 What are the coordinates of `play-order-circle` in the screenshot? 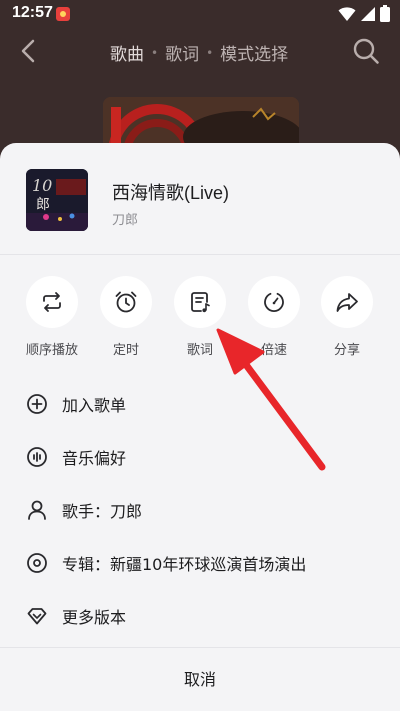 It's located at (52, 302).